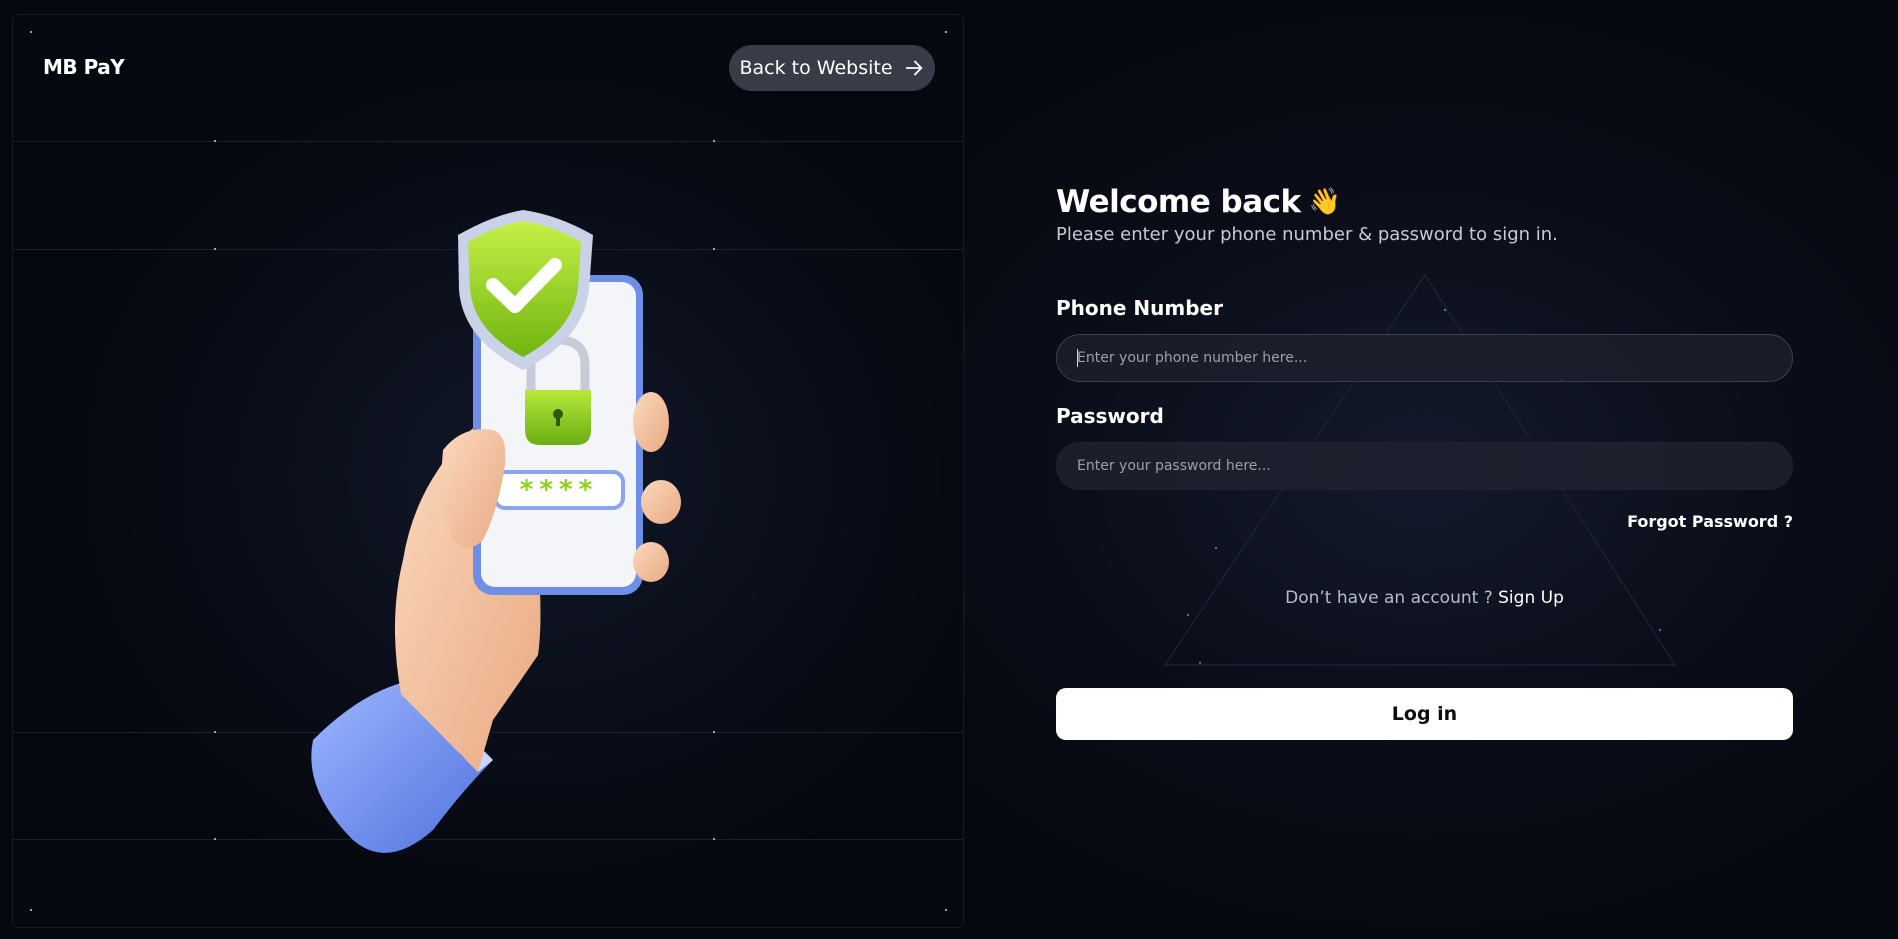  I want to click on grid-line, so click(488, 141).